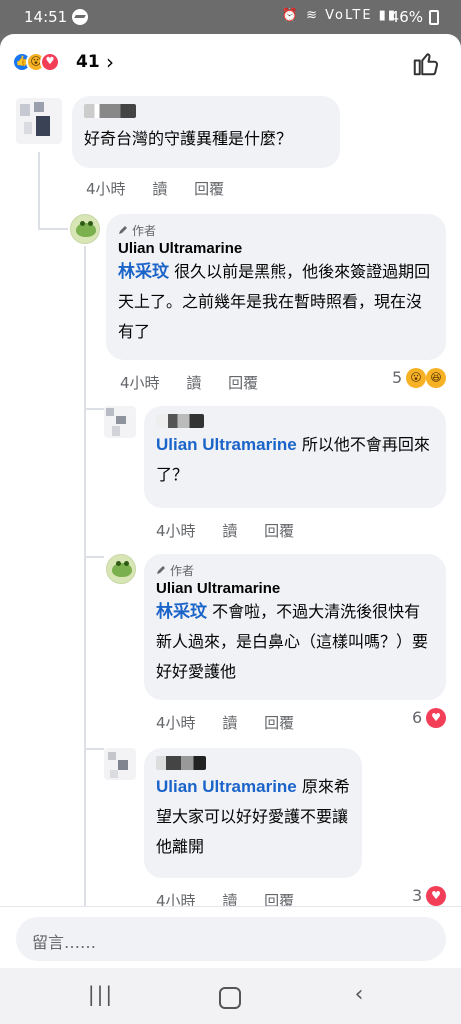 This screenshot has width=461, height=1024. I want to click on chevron-right-icon: ›, so click(110, 62).